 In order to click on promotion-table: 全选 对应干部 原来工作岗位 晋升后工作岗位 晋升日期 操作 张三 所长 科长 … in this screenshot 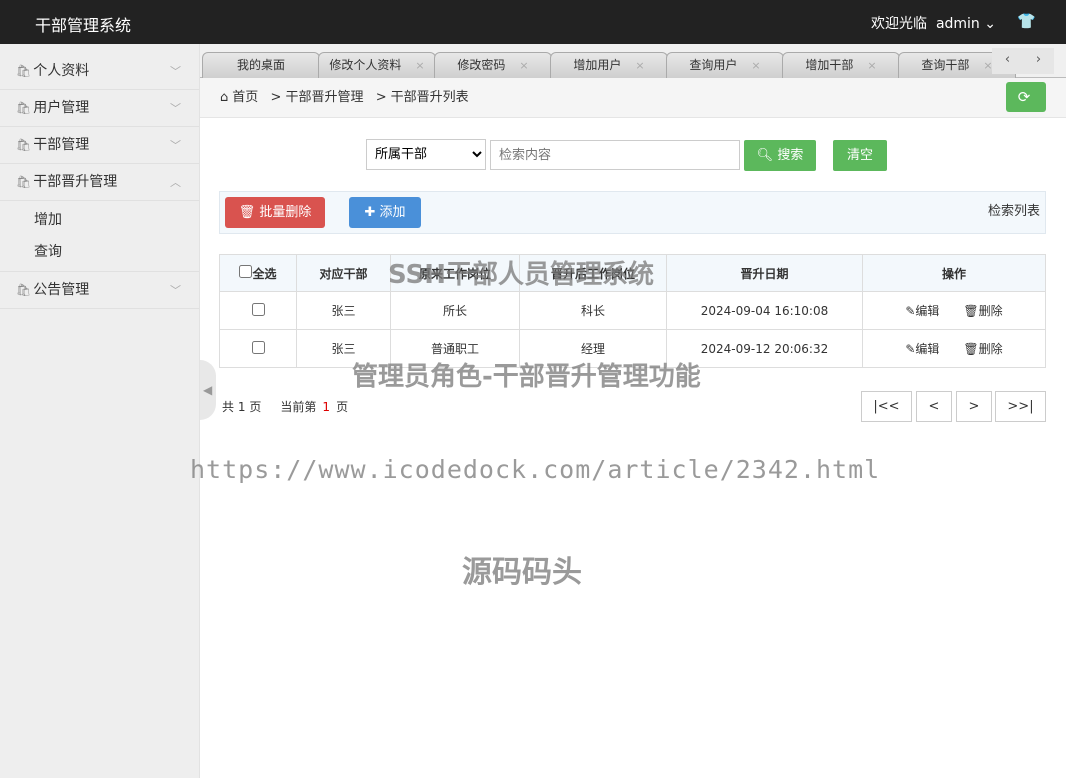, I will do `click(632, 311)`.